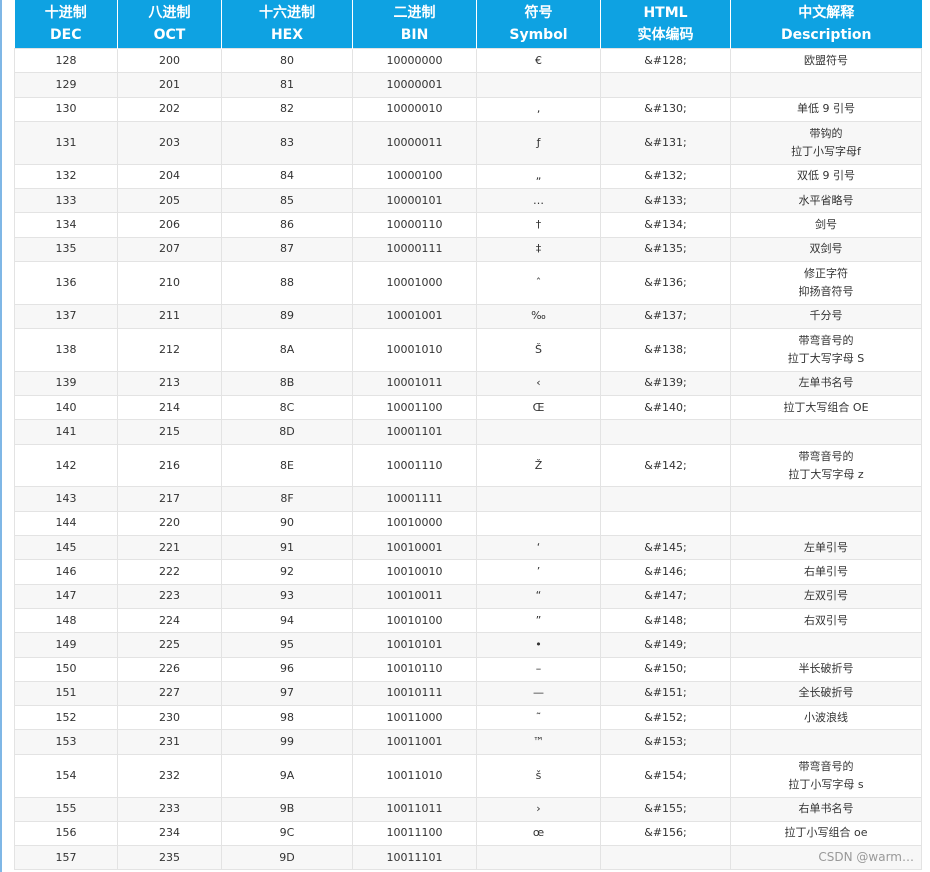 The height and width of the screenshot is (872, 930). Describe the element at coordinates (169, 858) in the screenshot. I see `oct-cell: 235` at that location.